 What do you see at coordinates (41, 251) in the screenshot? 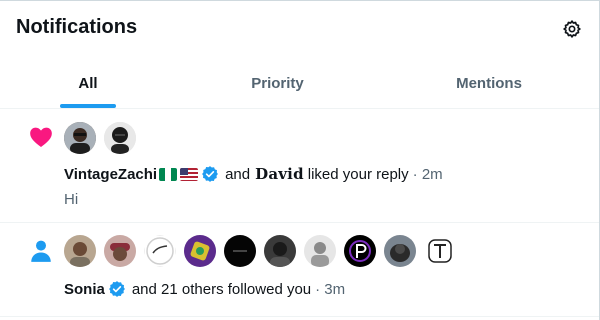
I see `person-icon` at bounding box center [41, 251].